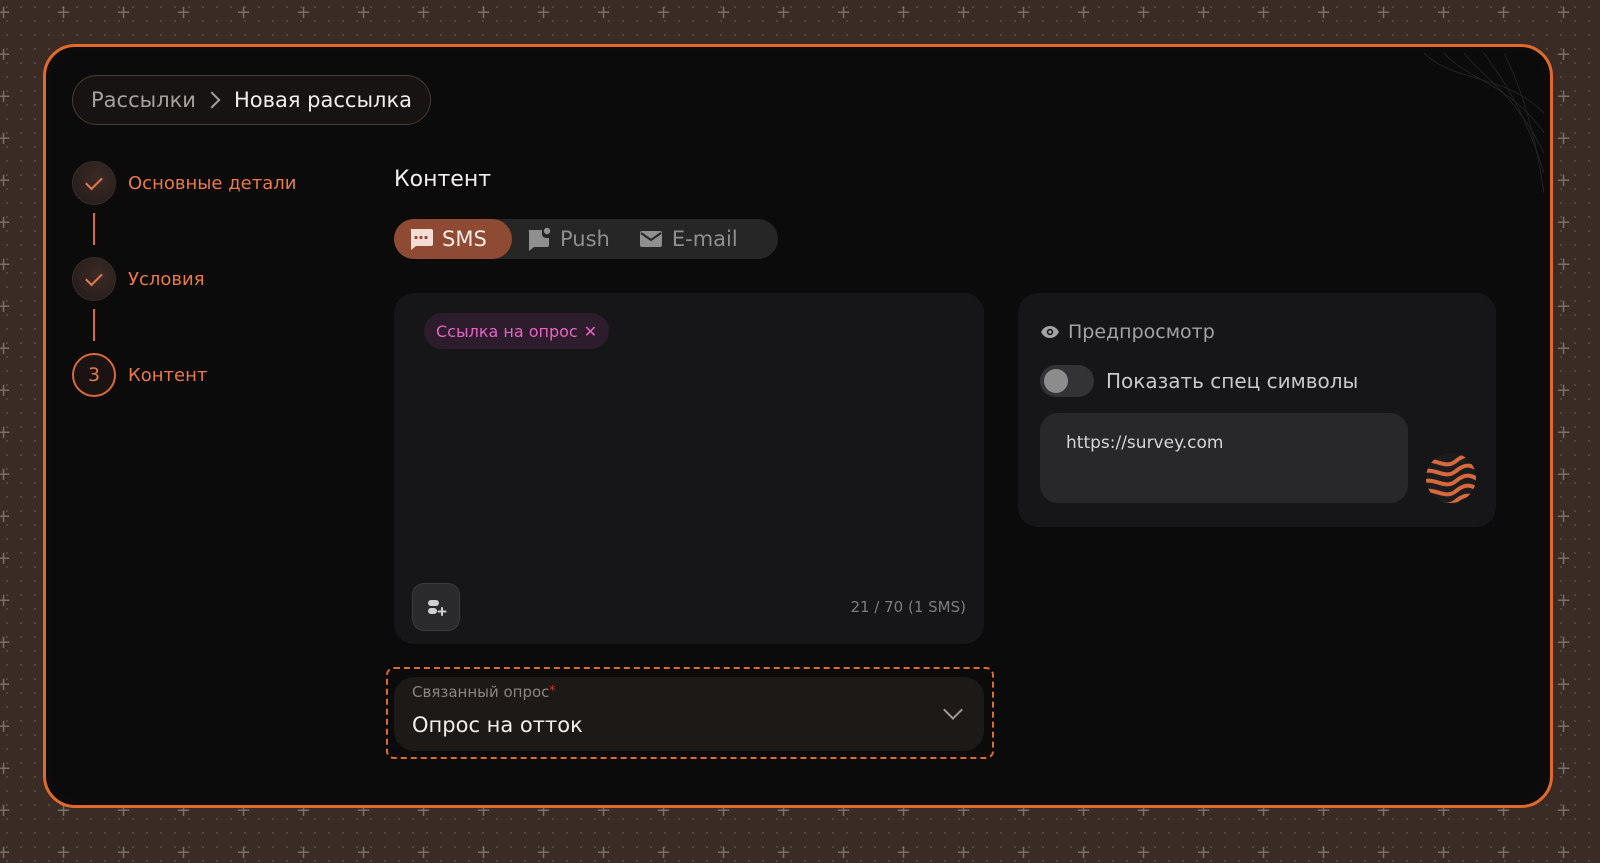 This screenshot has height=863, width=1600. I want to click on sms-icon, so click(421, 239).